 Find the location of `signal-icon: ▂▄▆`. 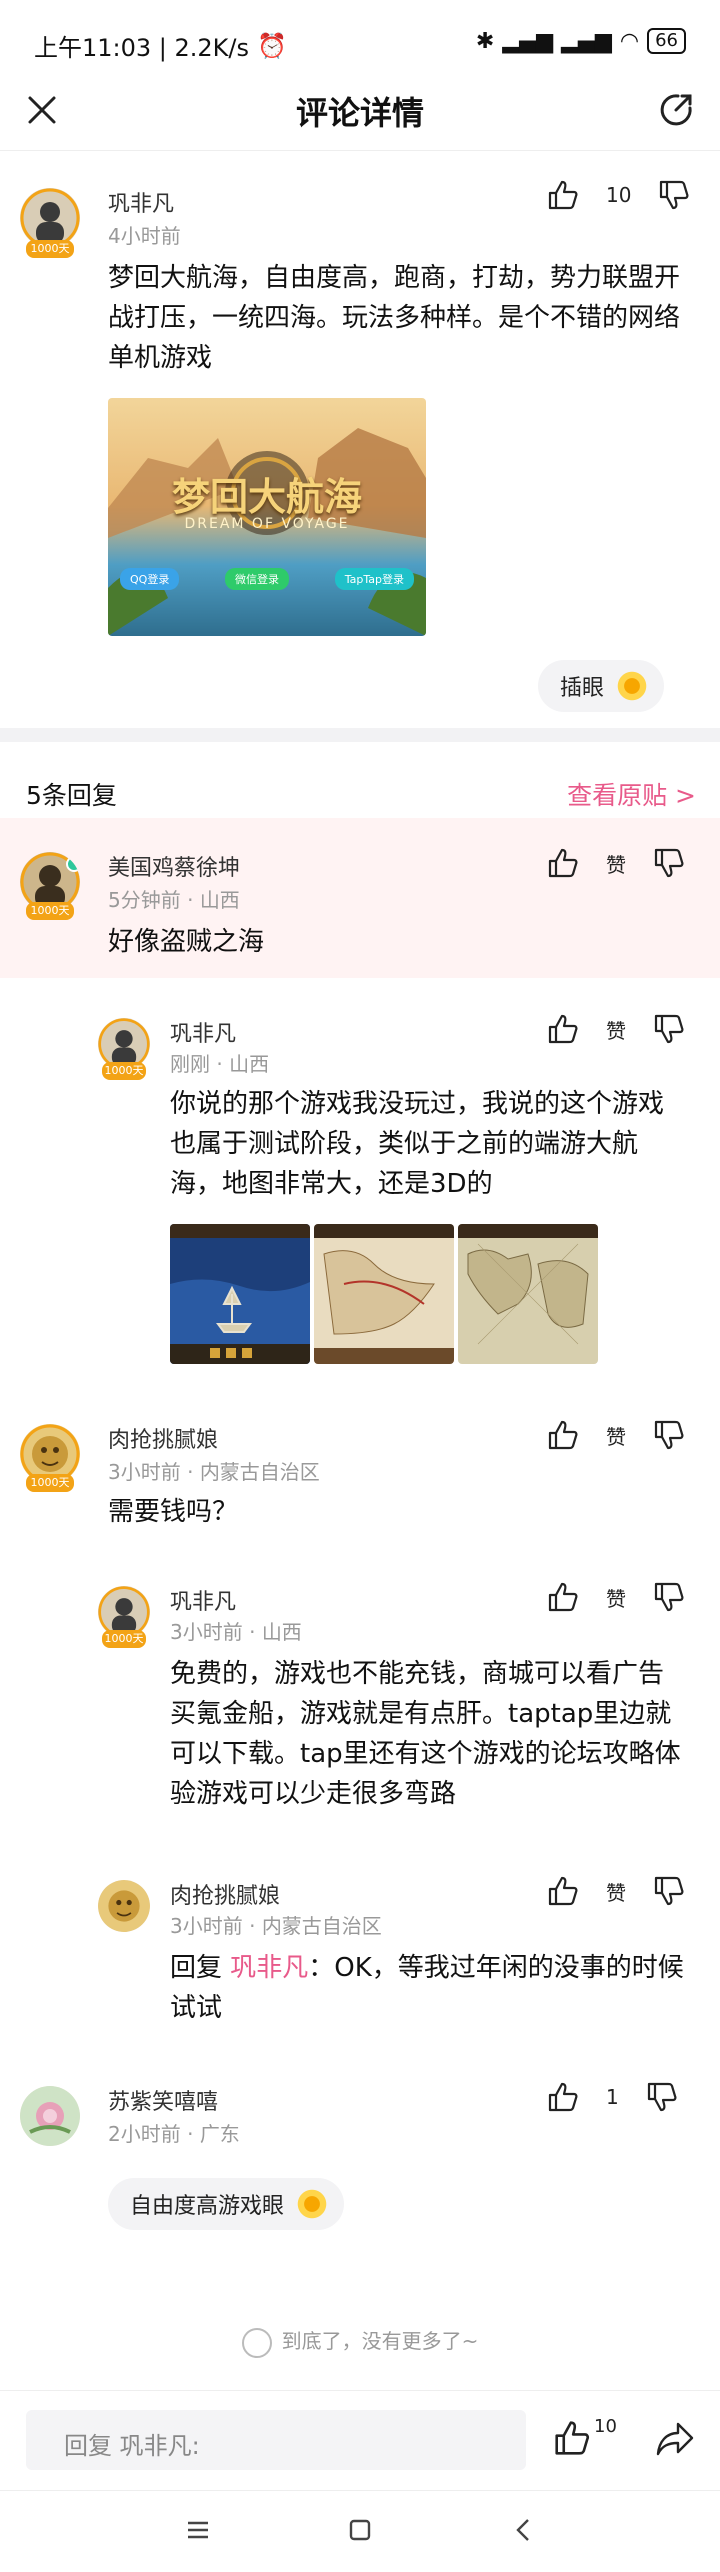

signal-icon: ▂▄▆ is located at coordinates (528, 41).